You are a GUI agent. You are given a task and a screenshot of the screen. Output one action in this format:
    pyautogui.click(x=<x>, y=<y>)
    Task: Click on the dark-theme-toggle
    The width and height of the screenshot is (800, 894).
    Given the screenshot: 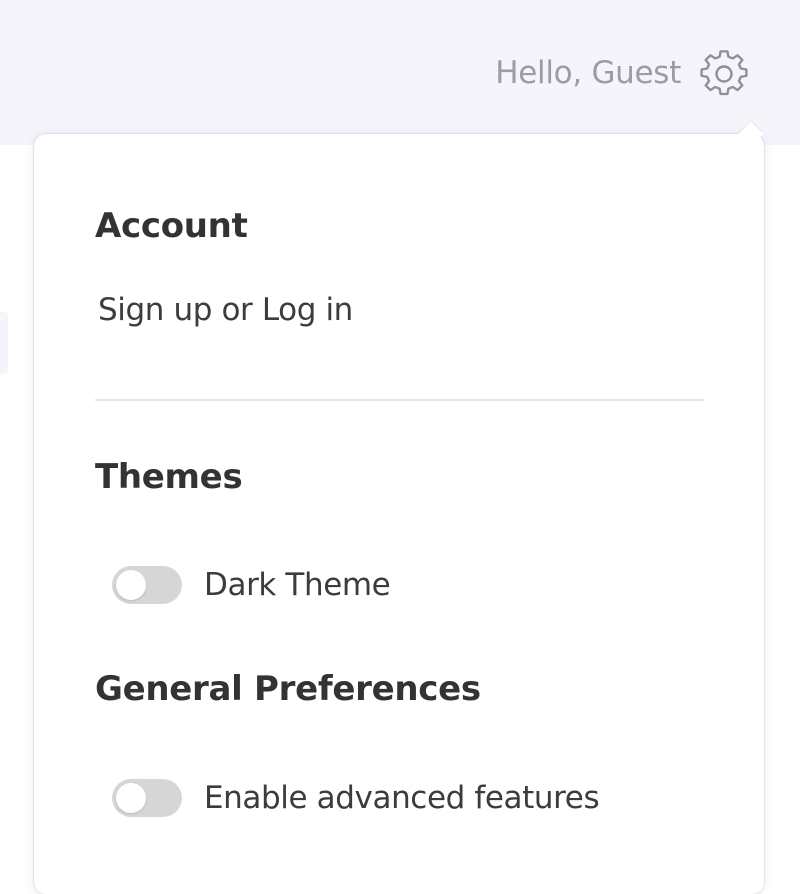 What is the action you would take?
    pyautogui.click(x=147, y=585)
    